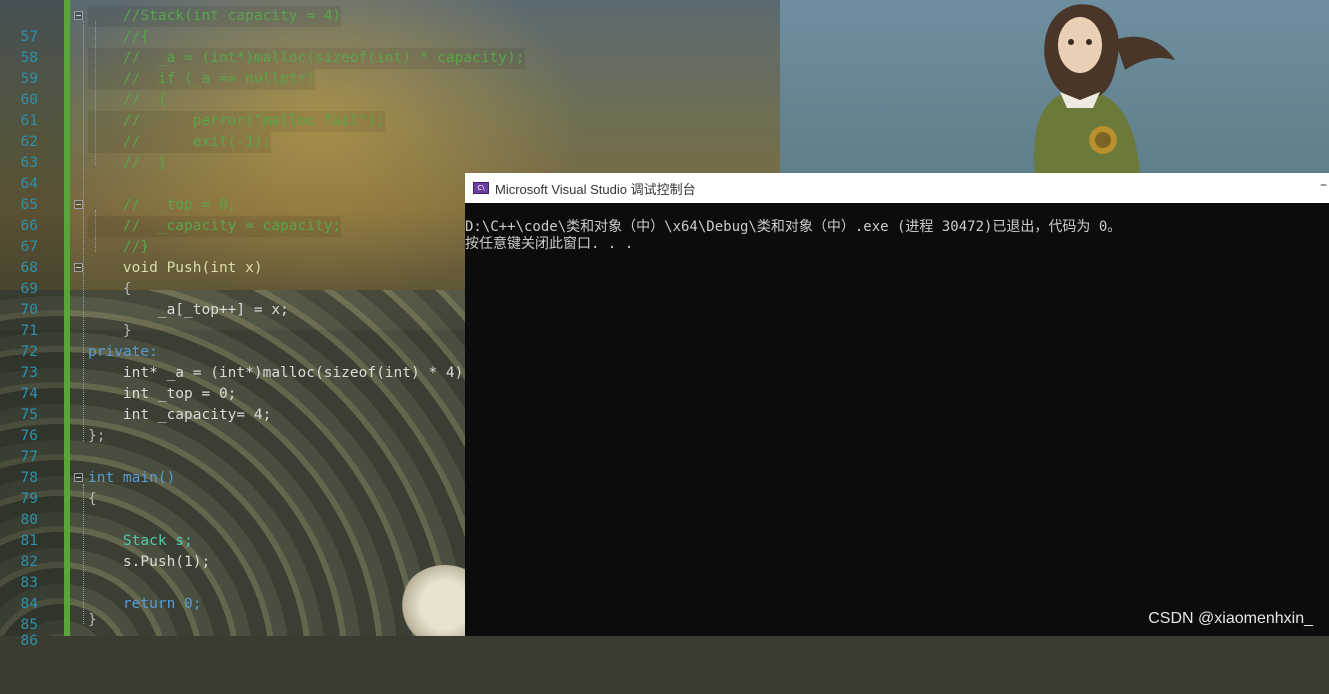  Describe the element at coordinates (180, 415) in the screenshot. I see `code-text: int _capacity= 4;` at that location.